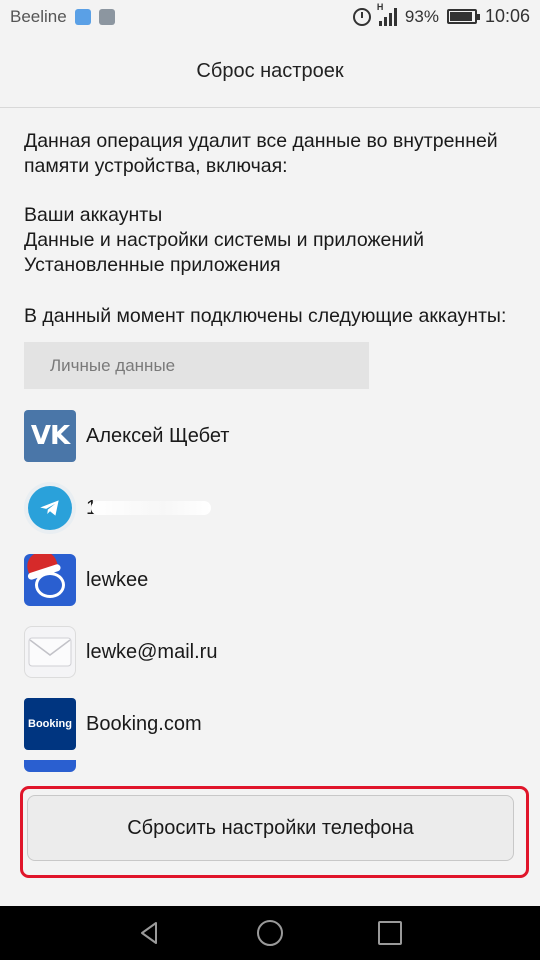 The height and width of the screenshot is (960, 540). Describe the element at coordinates (224, 240) in the screenshot. I see `erase-item-system-data: Данные и настройки системы и приложений` at that location.